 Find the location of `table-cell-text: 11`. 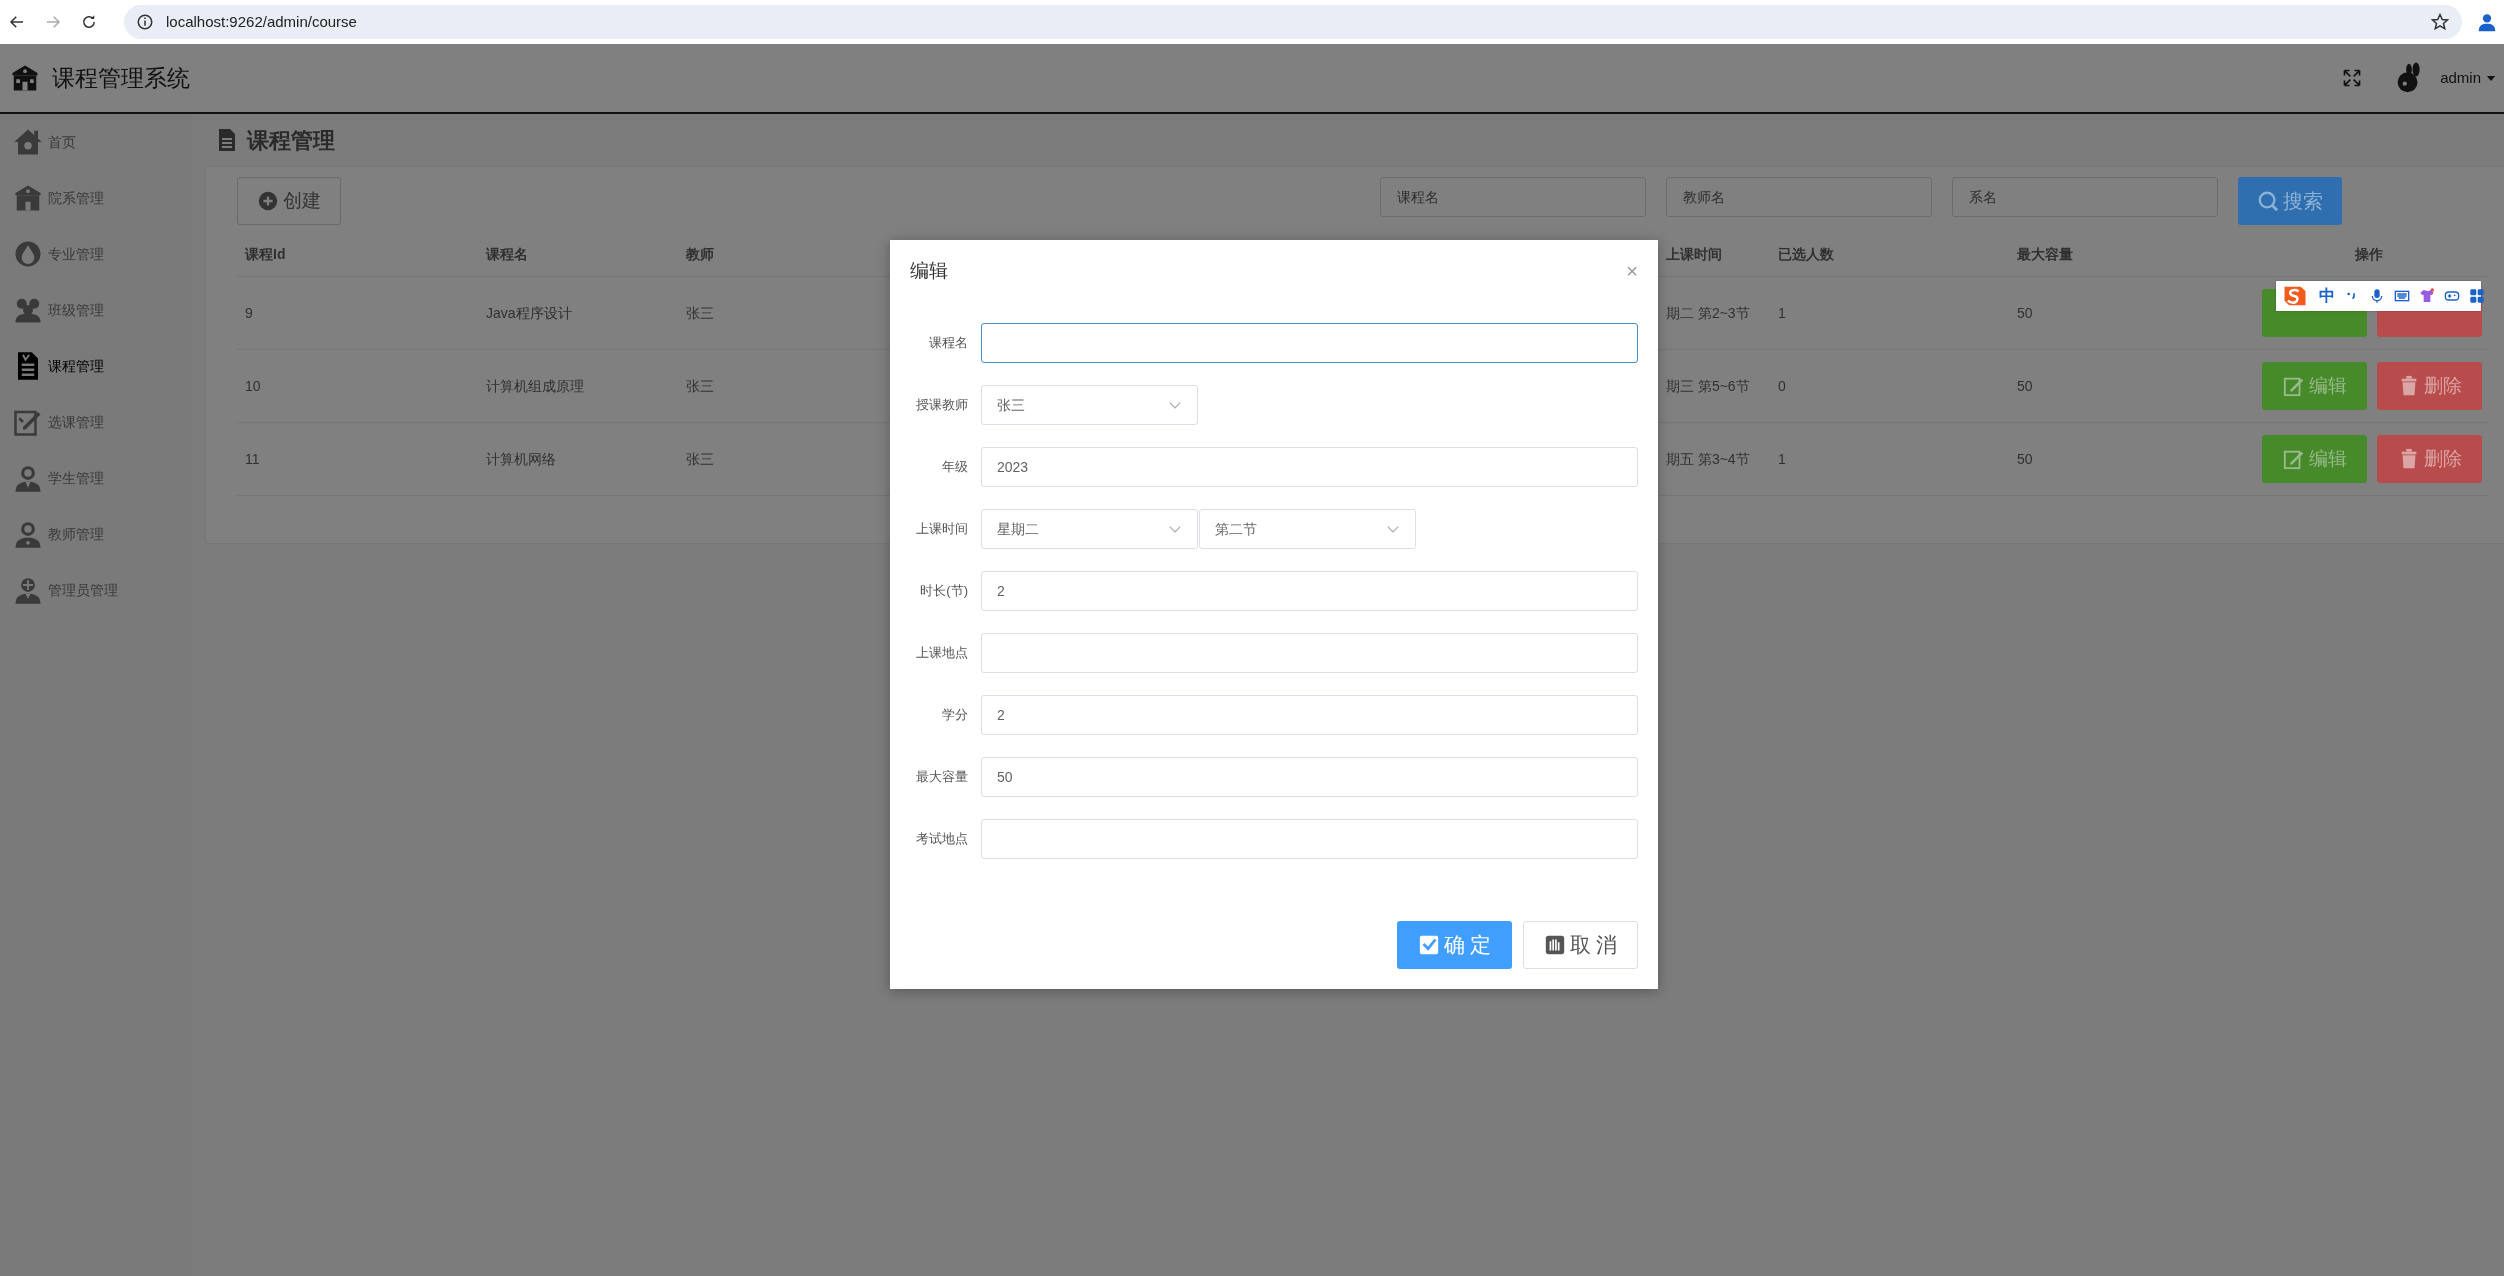

table-cell-text: 11 is located at coordinates (252, 459).